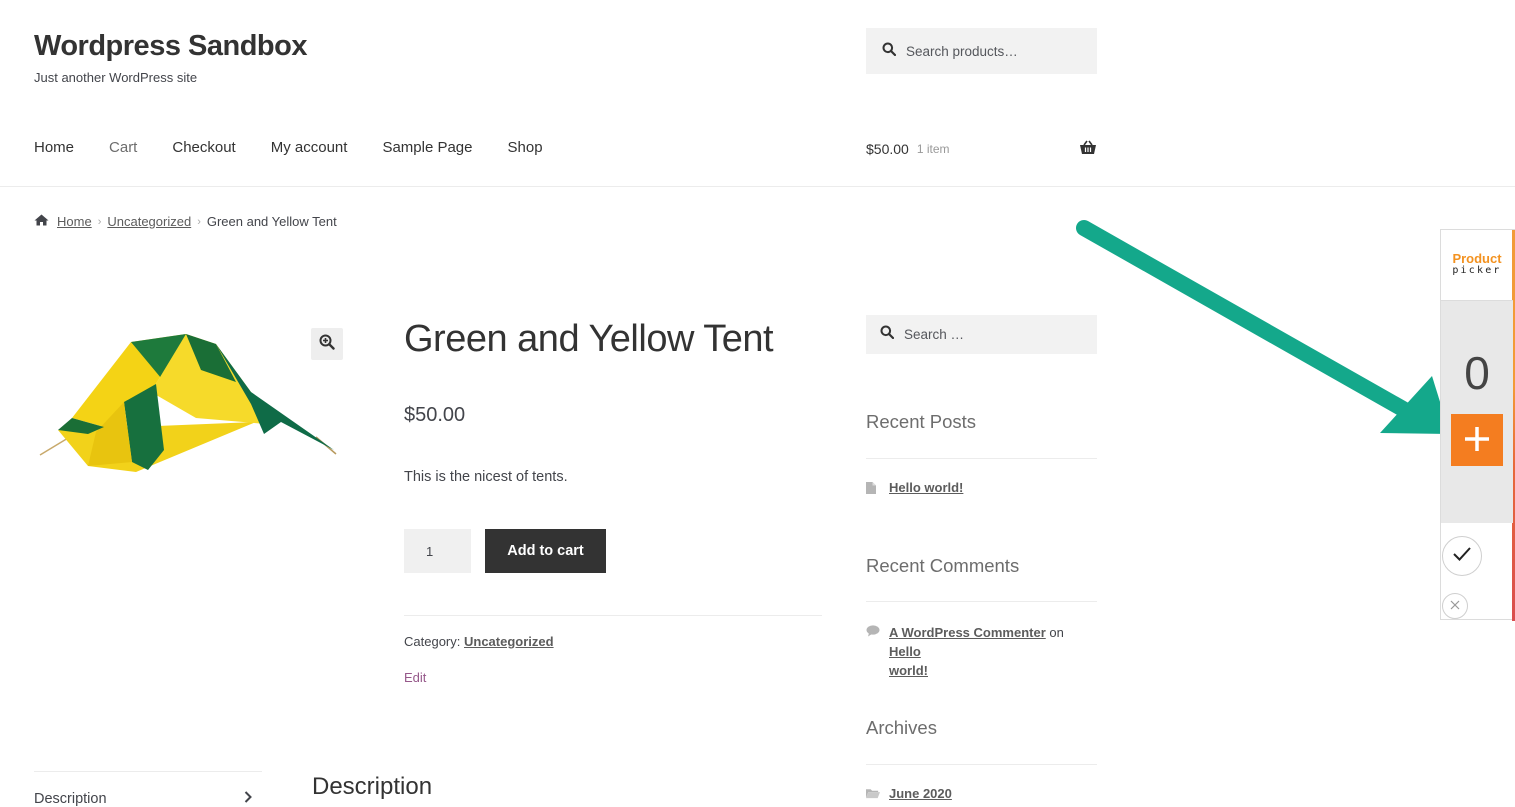  Describe the element at coordinates (1477, 373) in the screenshot. I see `picker-count: 0` at that location.